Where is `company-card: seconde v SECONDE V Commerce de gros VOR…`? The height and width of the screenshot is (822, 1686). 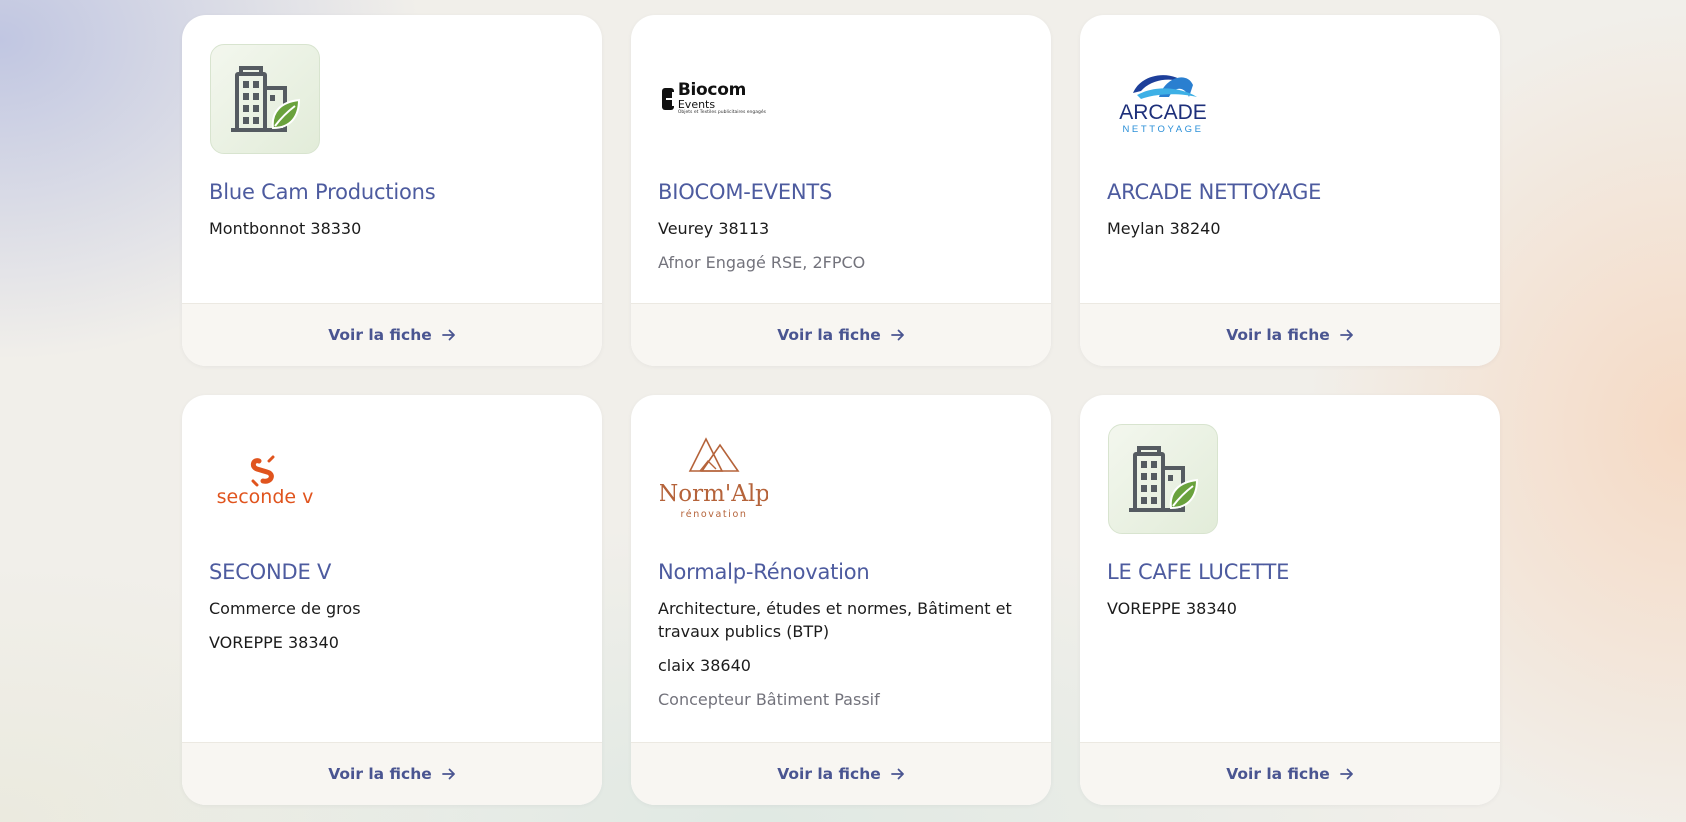 company-card: seconde v SECONDE V Commerce de gros VOR… is located at coordinates (392, 600).